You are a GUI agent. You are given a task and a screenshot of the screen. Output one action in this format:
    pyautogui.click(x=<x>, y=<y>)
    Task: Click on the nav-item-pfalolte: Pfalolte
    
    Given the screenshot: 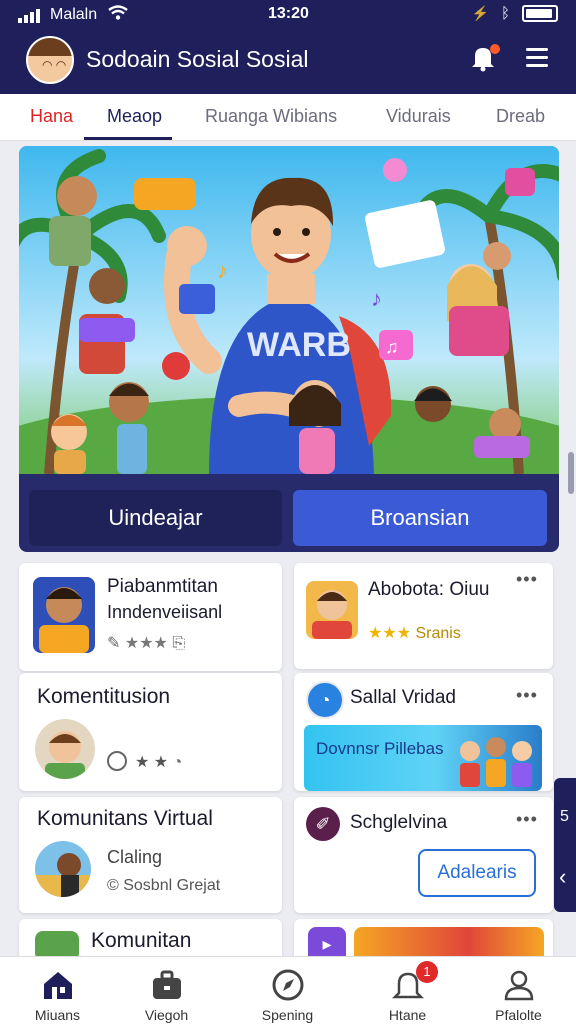 What is the action you would take?
    pyautogui.click(x=518, y=991)
    